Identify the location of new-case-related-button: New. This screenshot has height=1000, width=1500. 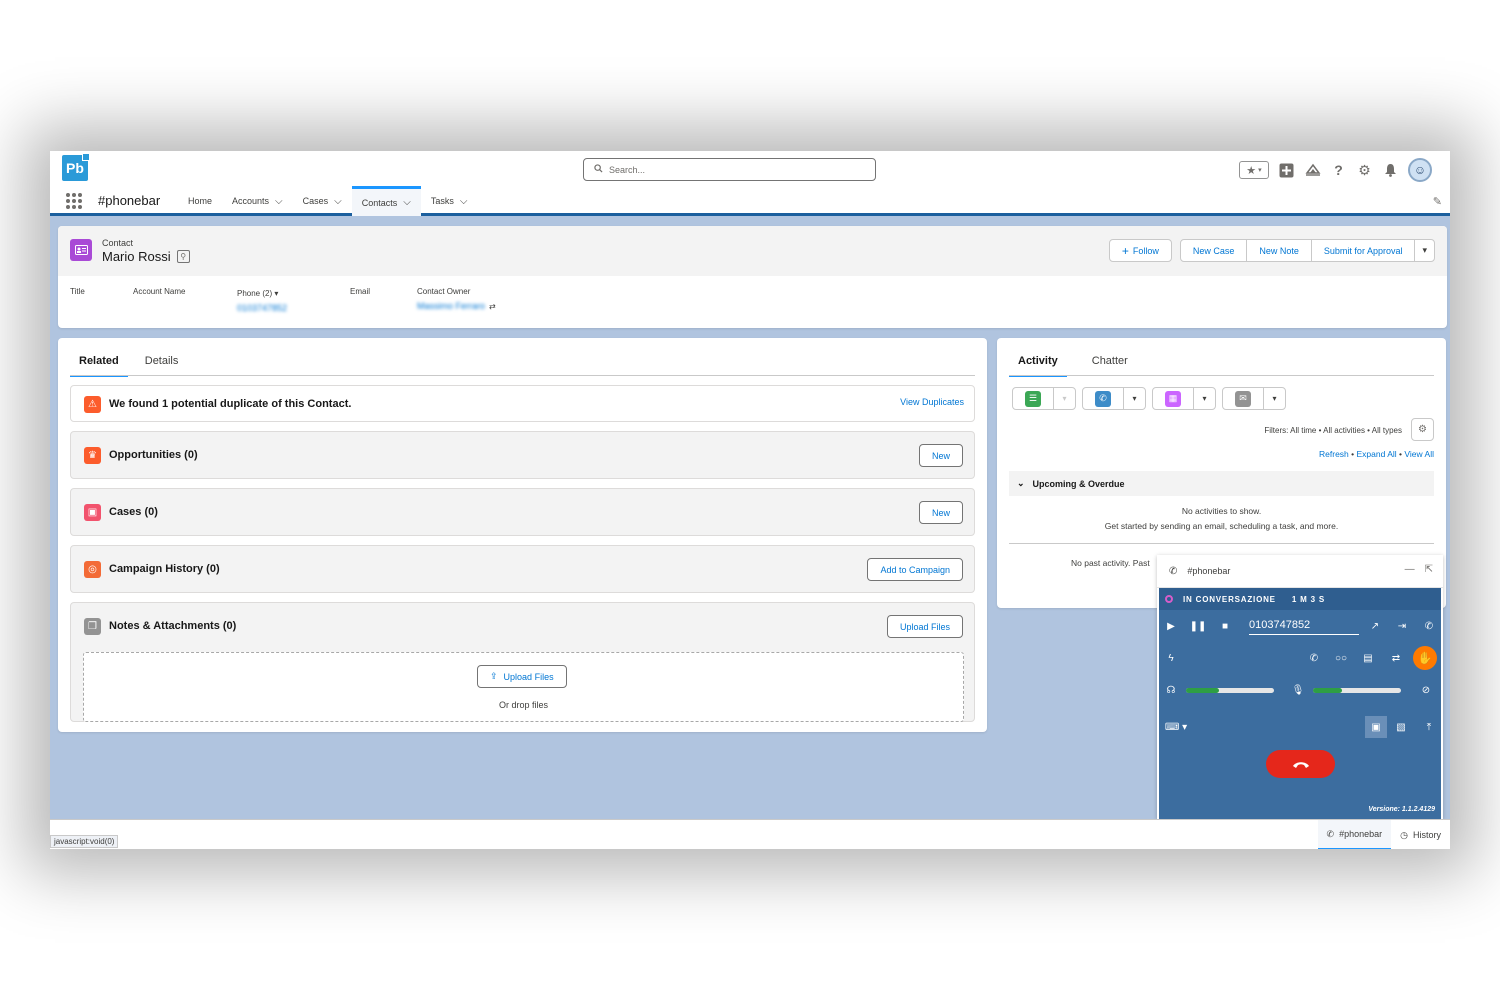
(940, 512).